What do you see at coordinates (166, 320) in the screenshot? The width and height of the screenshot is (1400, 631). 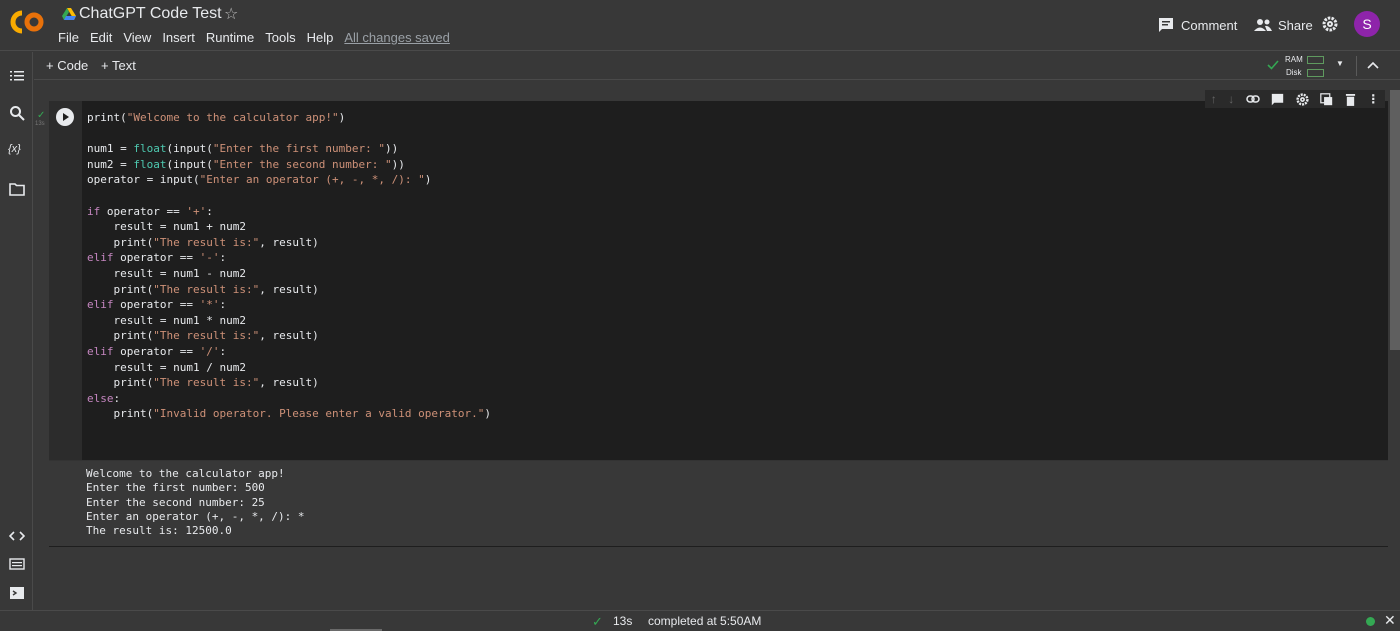 I see `code-line: result = num1 * num2` at bounding box center [166, 320].